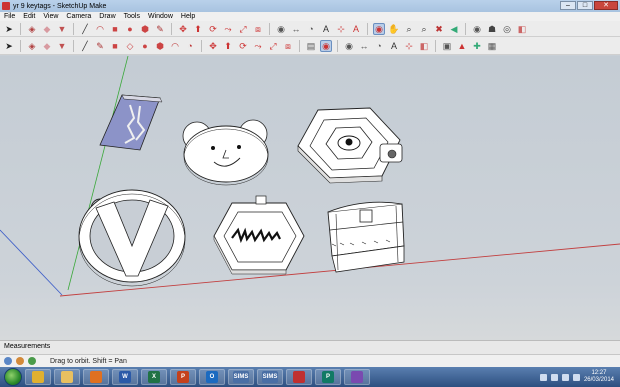 This screenshot has width=620, height=387. What do you see at coordinates (32, 361) in the screenshot?
I see `user-icon` at bounding box center [32, 361].